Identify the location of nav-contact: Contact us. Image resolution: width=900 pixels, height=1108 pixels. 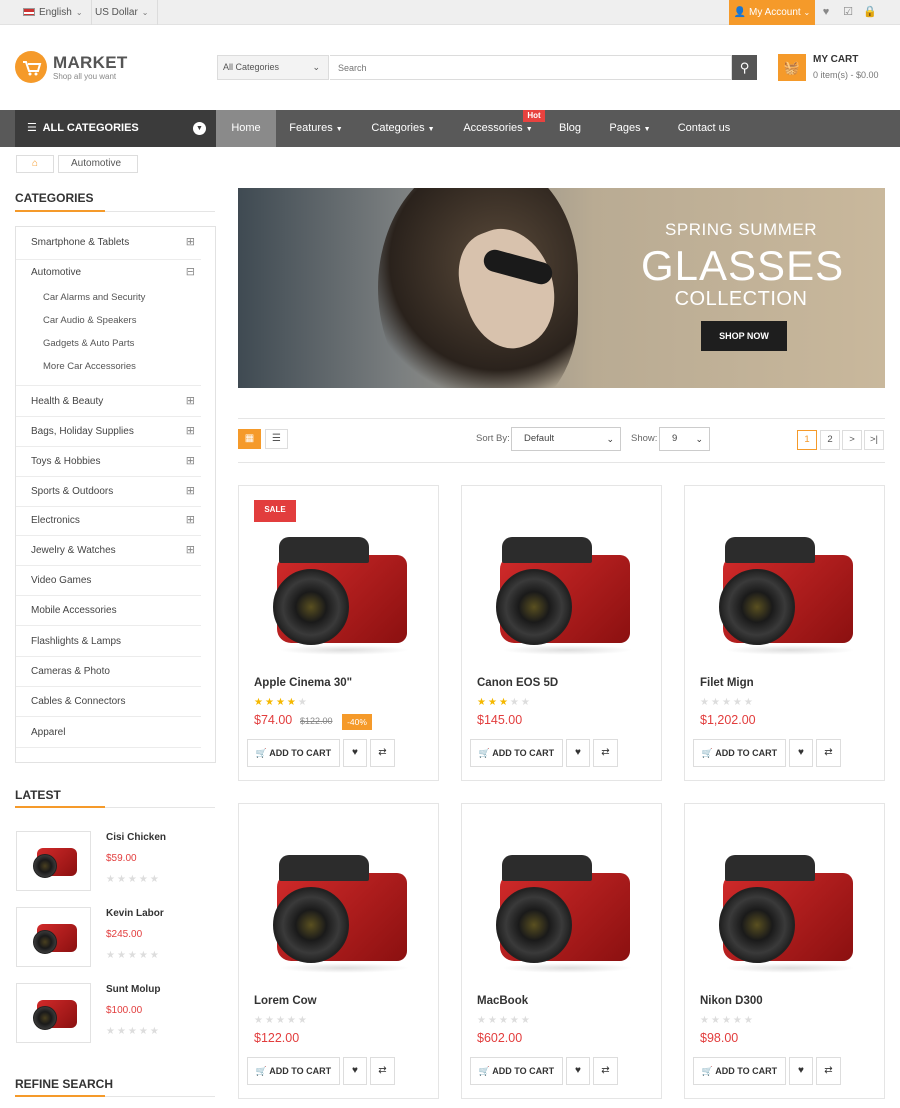
(704, 128).